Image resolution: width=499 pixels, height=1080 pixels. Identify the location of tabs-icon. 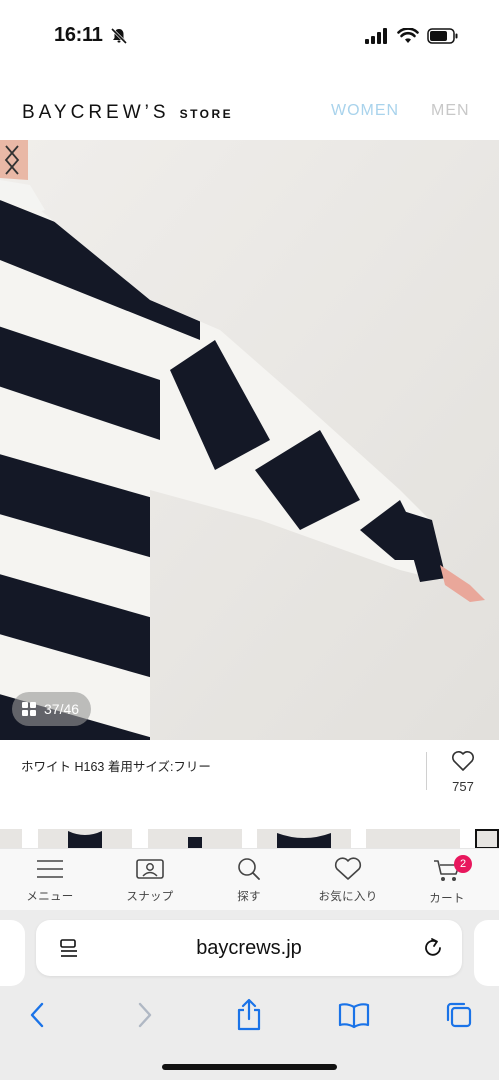
(459, 1015).